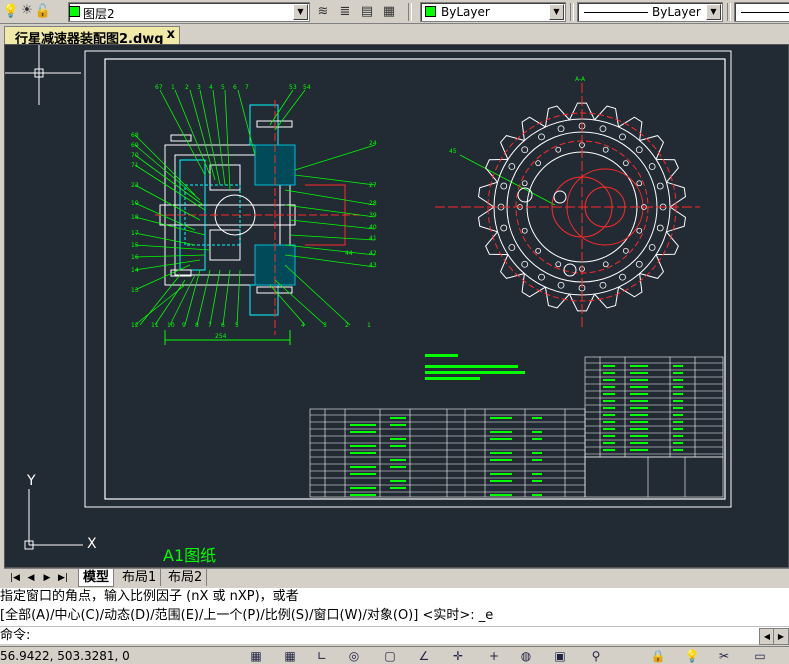 The width and height of the screenshot is (789, 664). What do you see at coordinates (658, 656) in the screenshot?
I see `lock-icon: 🔒` at bounding box center [658, 656].